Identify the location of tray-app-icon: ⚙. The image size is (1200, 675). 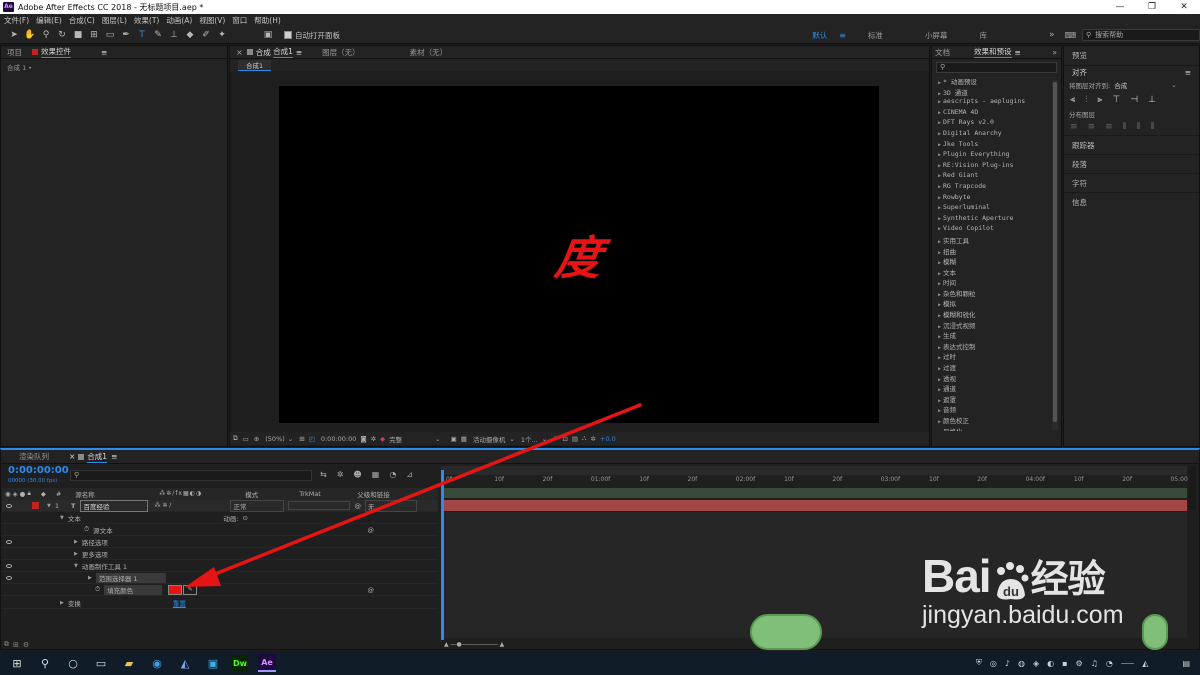
(1079, 663).